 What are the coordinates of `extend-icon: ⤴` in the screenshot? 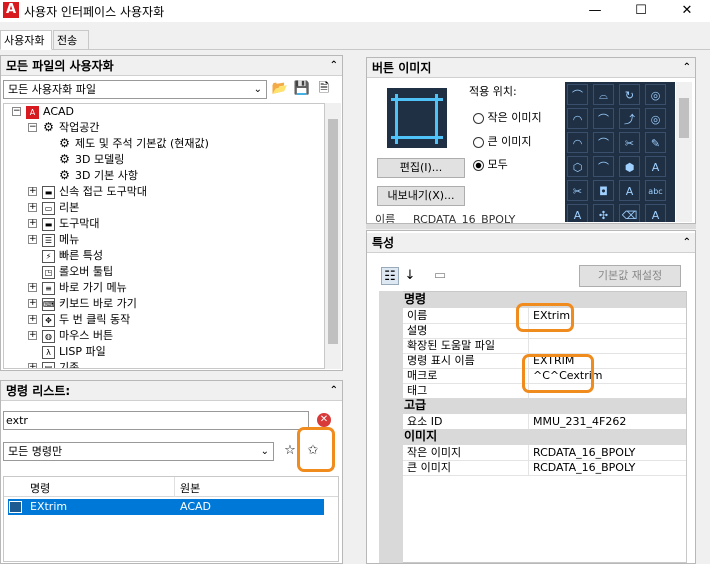 It's located at (629, 118).